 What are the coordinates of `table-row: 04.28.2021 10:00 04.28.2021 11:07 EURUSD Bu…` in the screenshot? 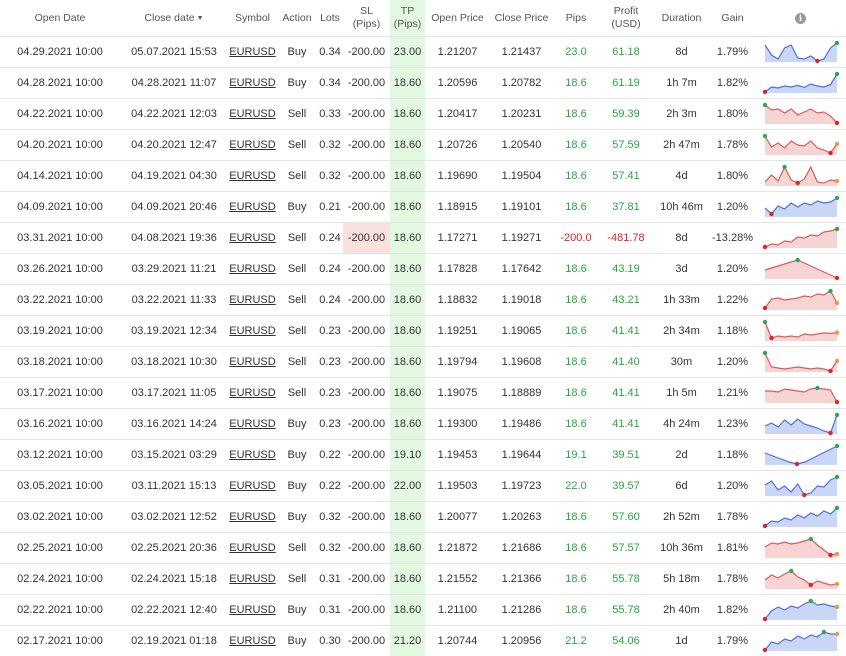 It's located at (423, 83).